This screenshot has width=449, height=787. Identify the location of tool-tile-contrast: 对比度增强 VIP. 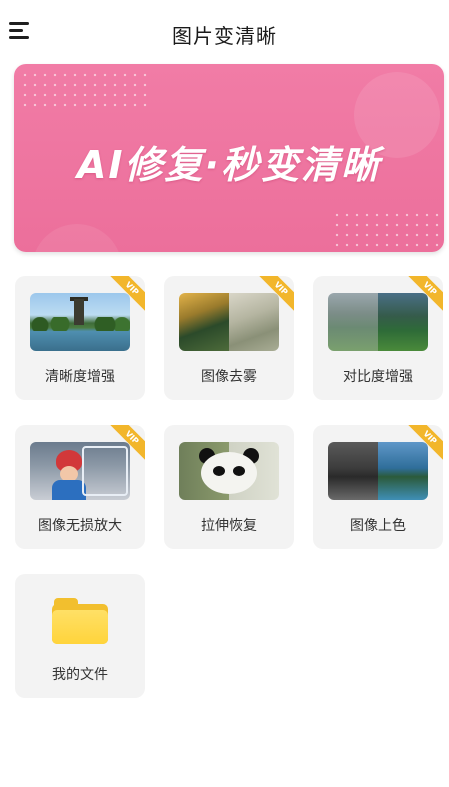
(378, 338).